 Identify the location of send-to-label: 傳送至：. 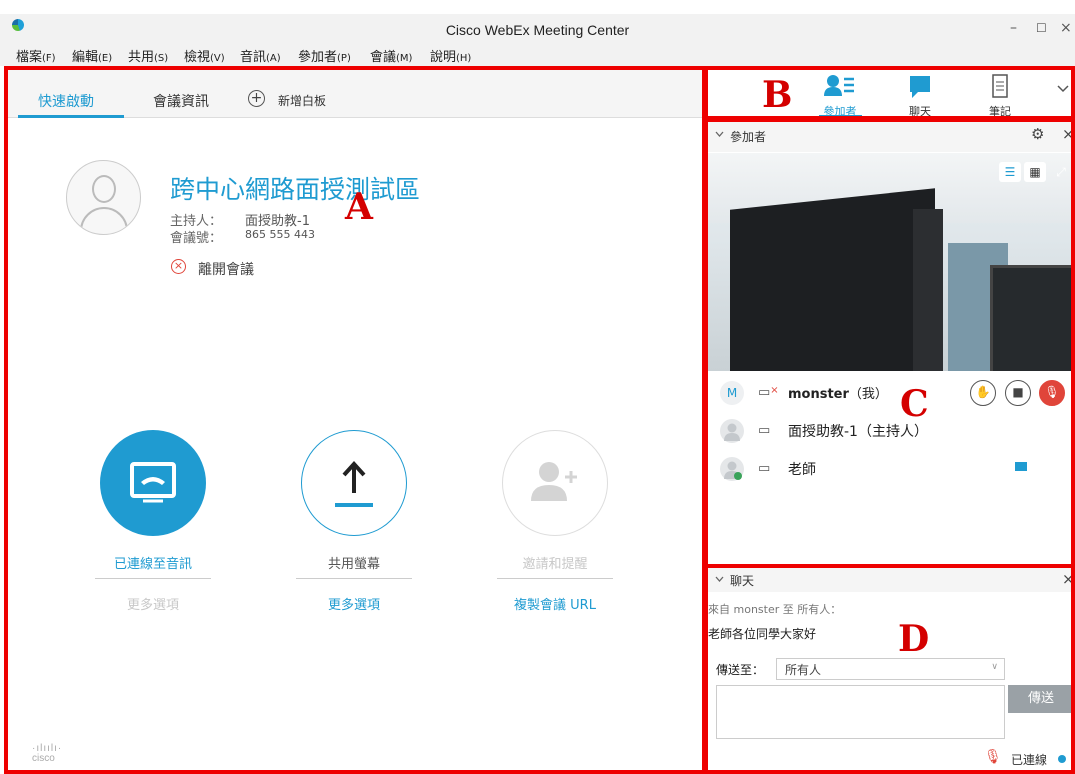
(740, 670).